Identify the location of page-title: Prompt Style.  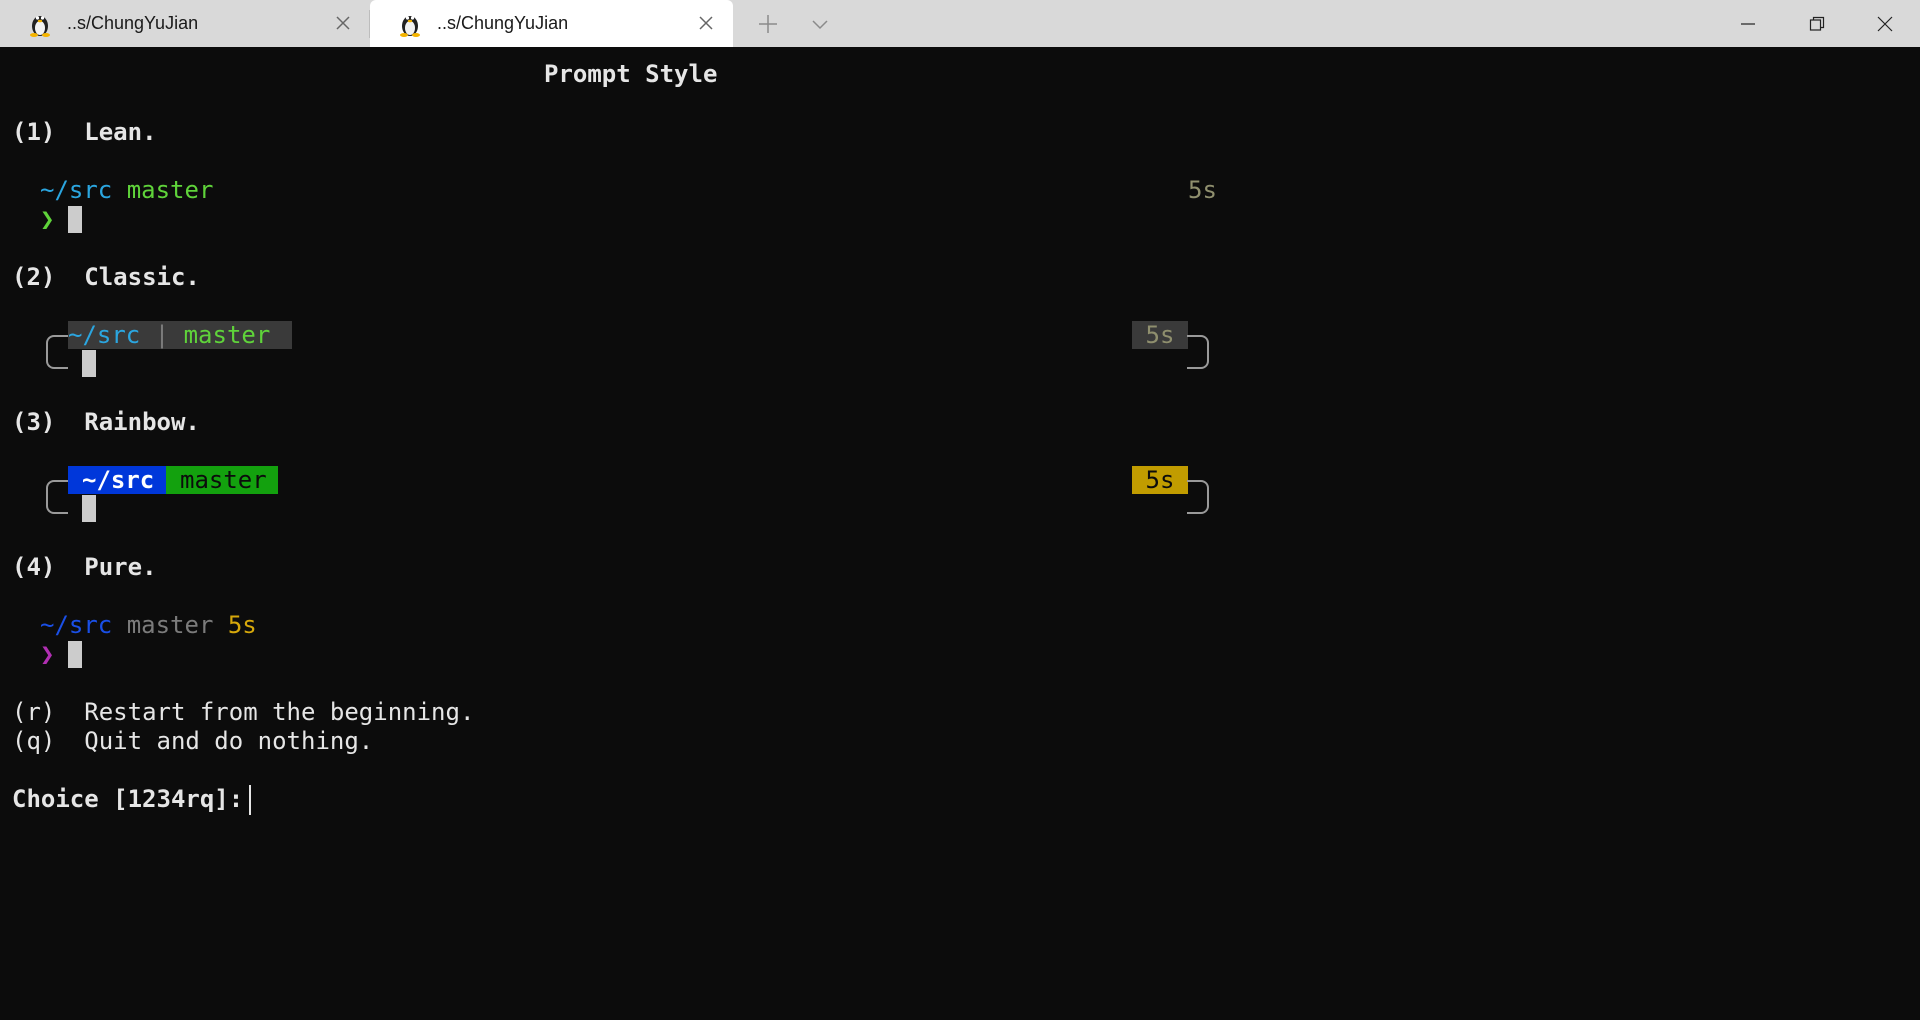
(631, 74).